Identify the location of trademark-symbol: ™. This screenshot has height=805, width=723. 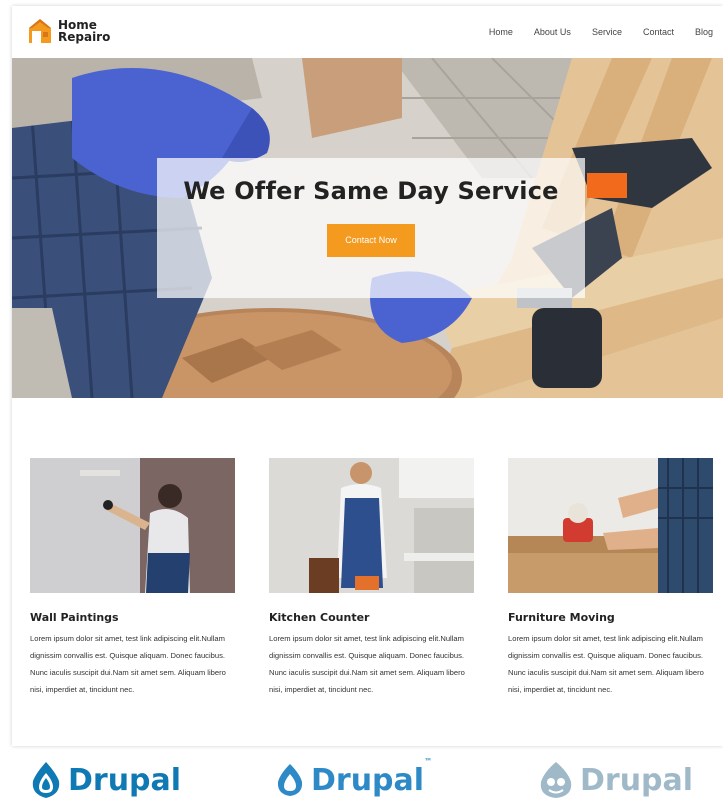
(428, 761).